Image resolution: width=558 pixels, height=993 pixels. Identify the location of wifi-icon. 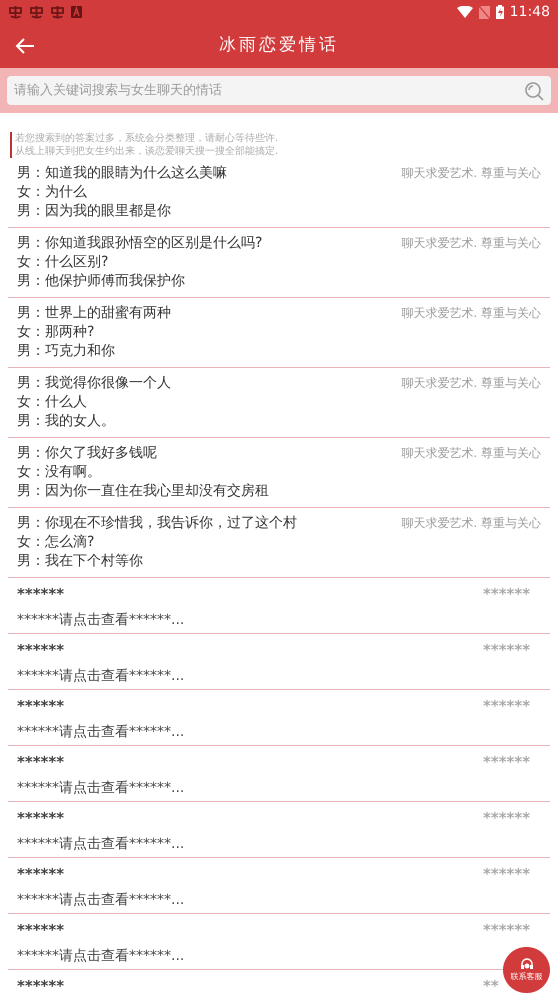
(464, 12).